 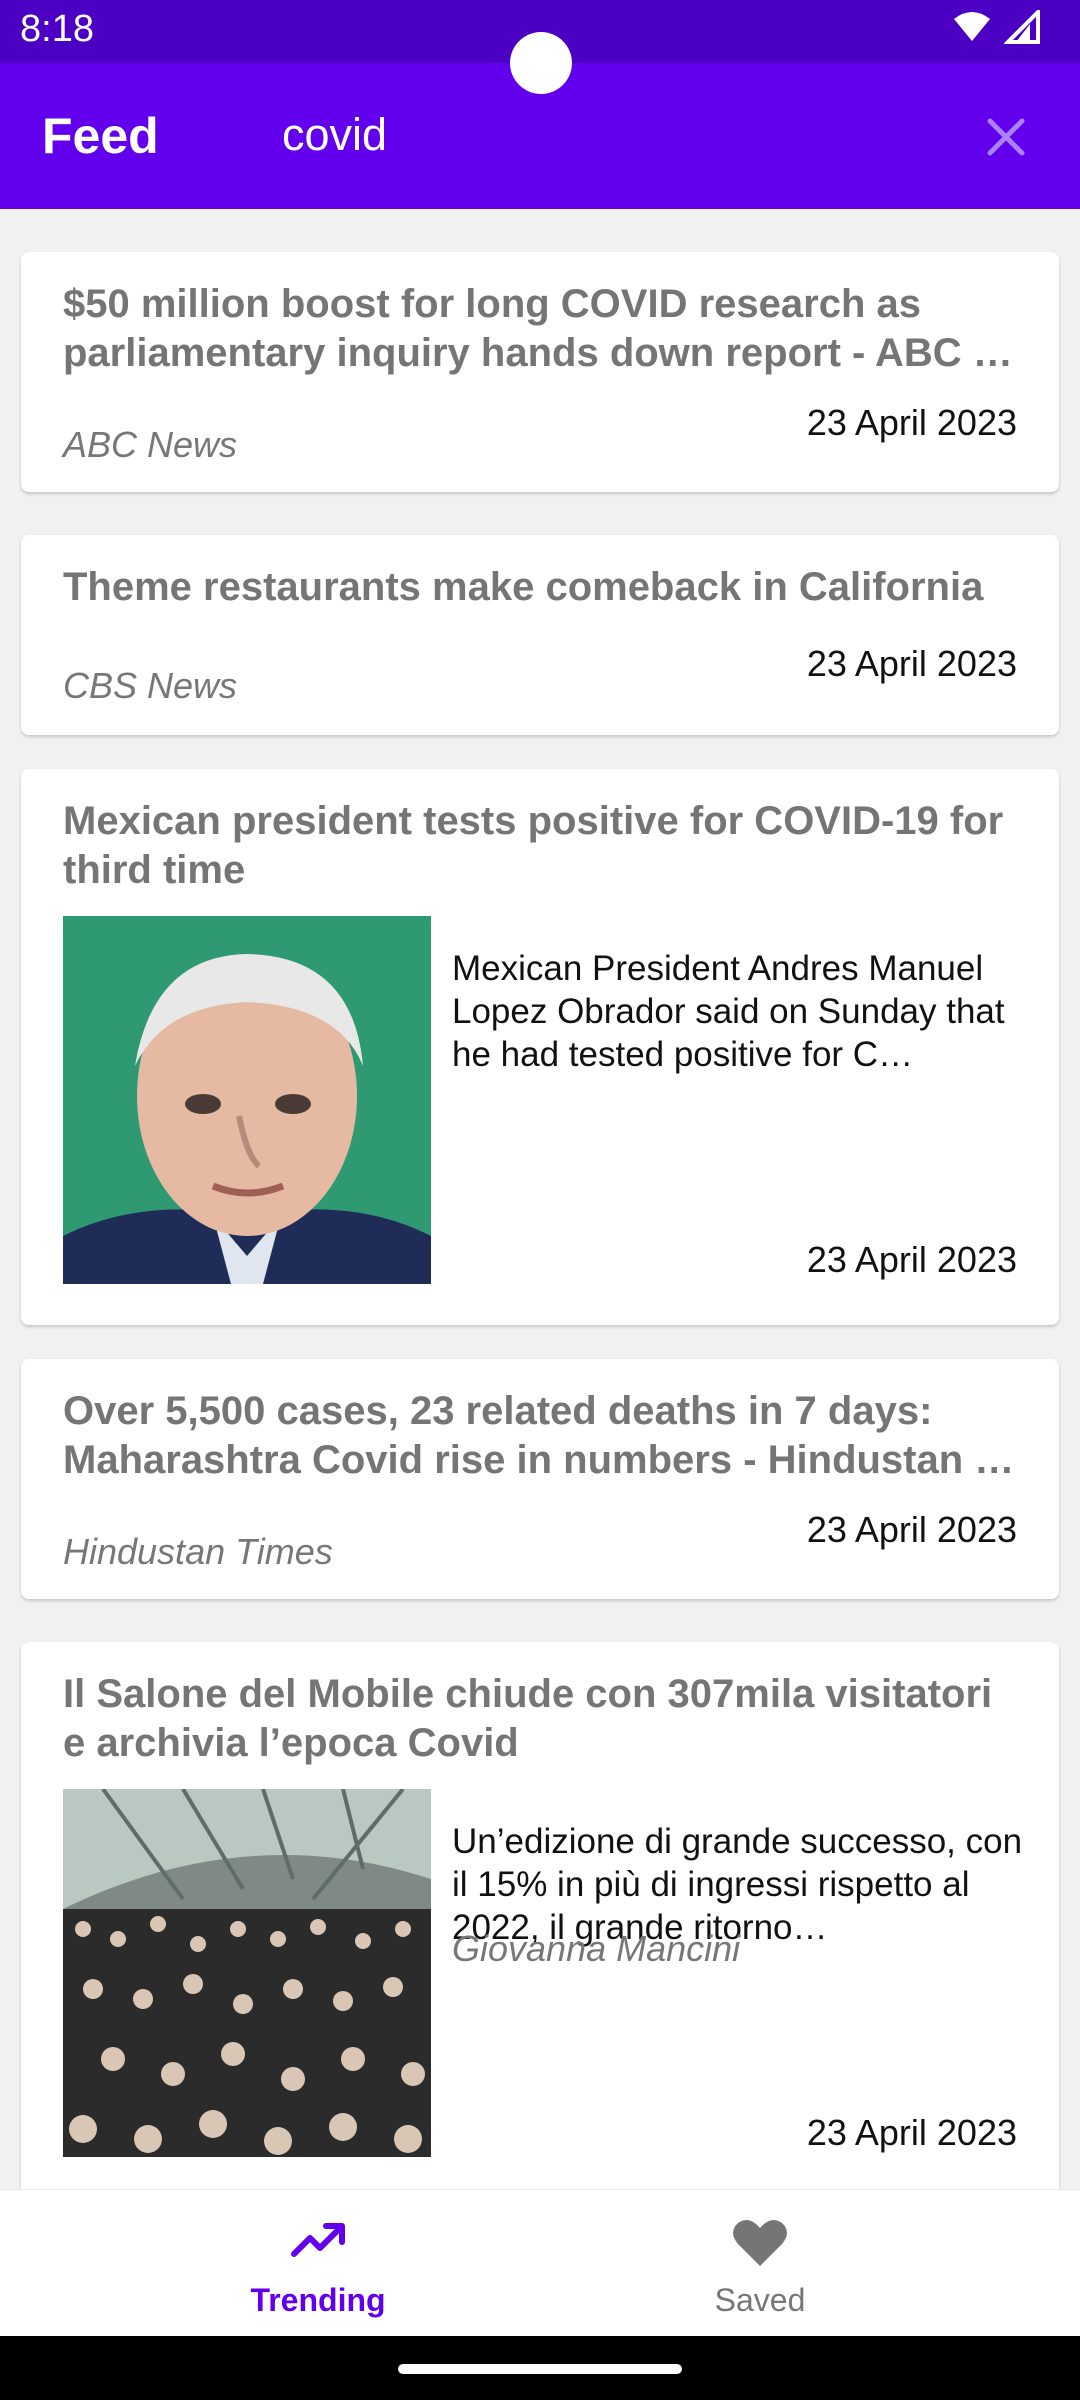 I want to click on home-gesture-handle, so click(x=540, y=2369).